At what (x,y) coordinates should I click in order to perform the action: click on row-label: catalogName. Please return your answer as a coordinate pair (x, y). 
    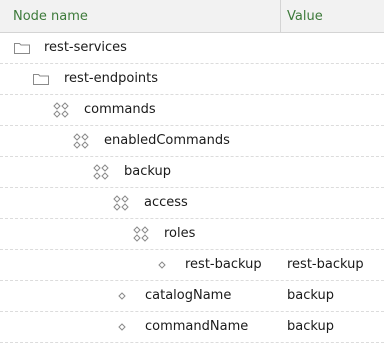
    Looking at the image, I should click on (188, 296).